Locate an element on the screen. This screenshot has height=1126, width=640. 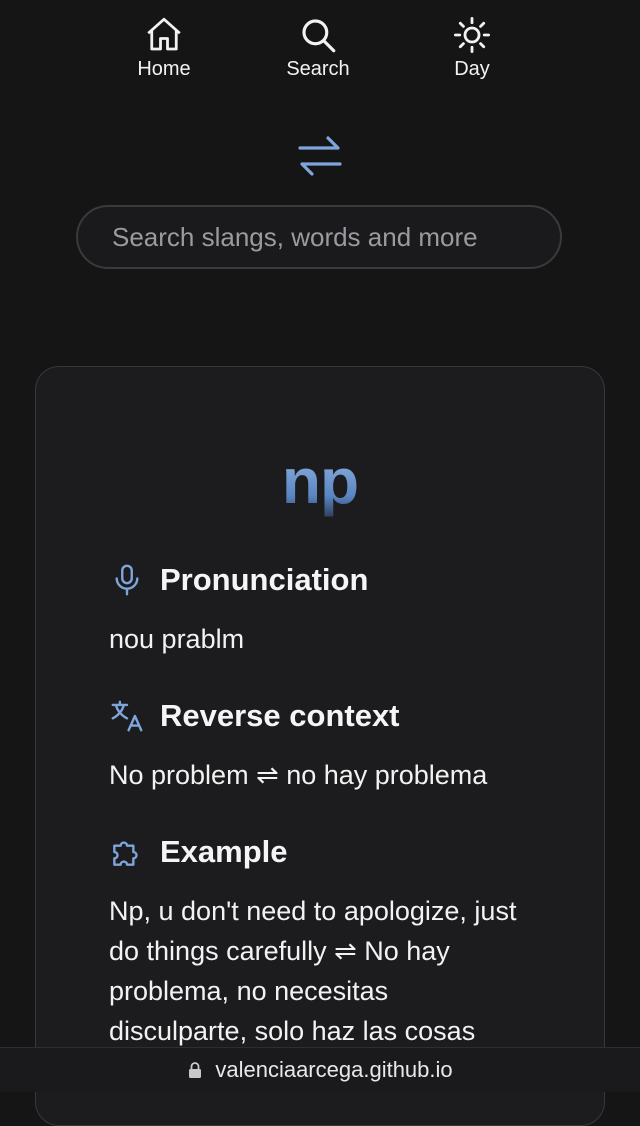
swap-language-button is located at coordinates (320, 156).